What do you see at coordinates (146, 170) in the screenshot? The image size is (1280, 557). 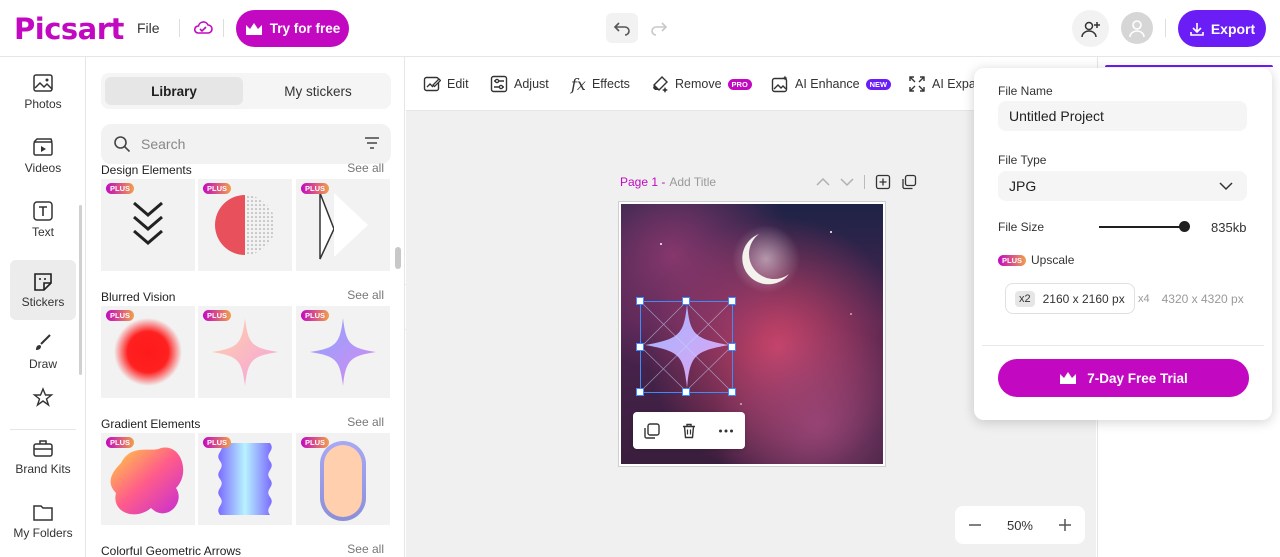 I see `section-title: Design Elements` at bounding box center [146, 170].